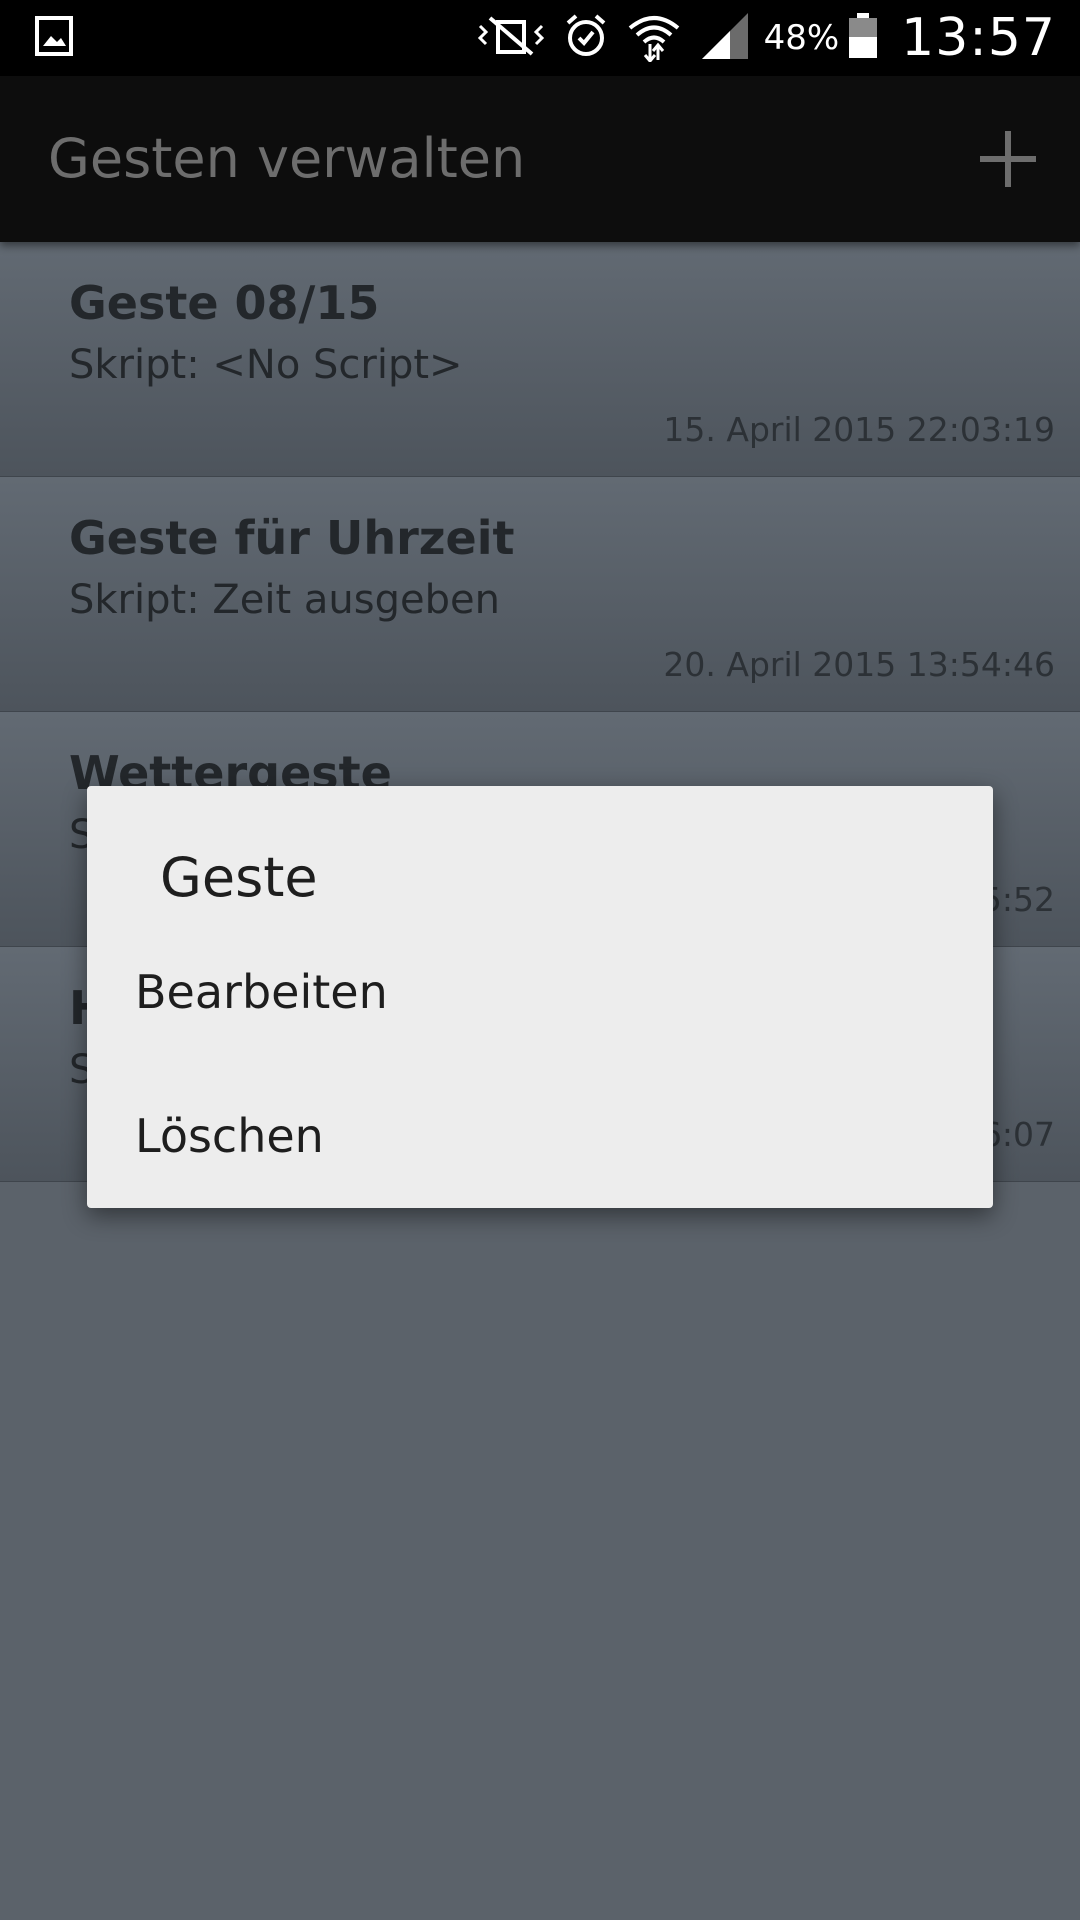 This screenshot has height=1920, width=1080. What do you see at coordinates (757, 38) in the screenshot?
I see `status-icons: 48% 13:57` at bounding box center [757, 38].